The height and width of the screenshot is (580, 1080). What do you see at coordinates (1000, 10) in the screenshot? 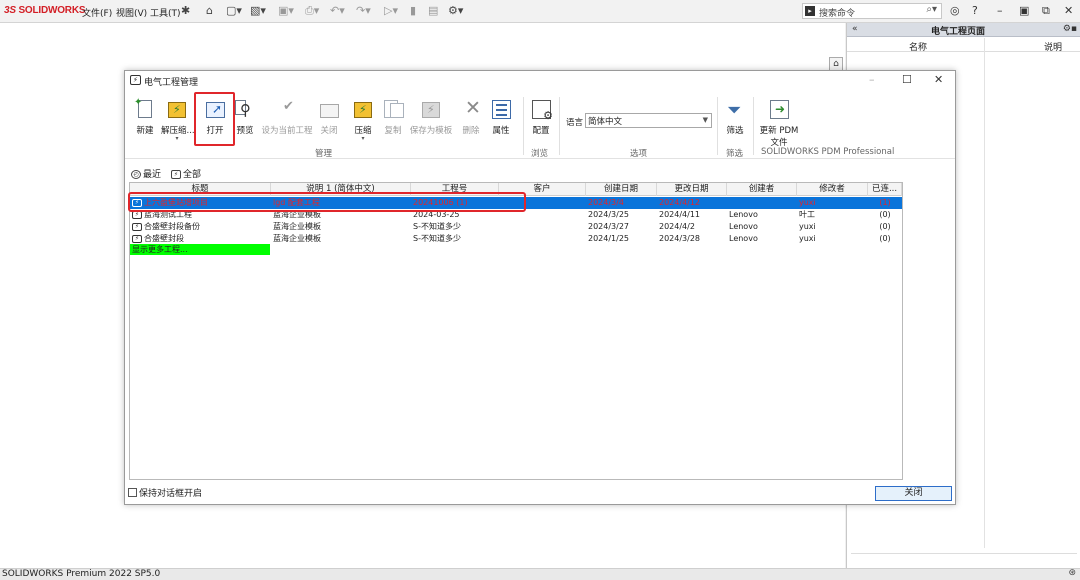
I see `minimize-icon: –` at bounding box center [1000, 10].